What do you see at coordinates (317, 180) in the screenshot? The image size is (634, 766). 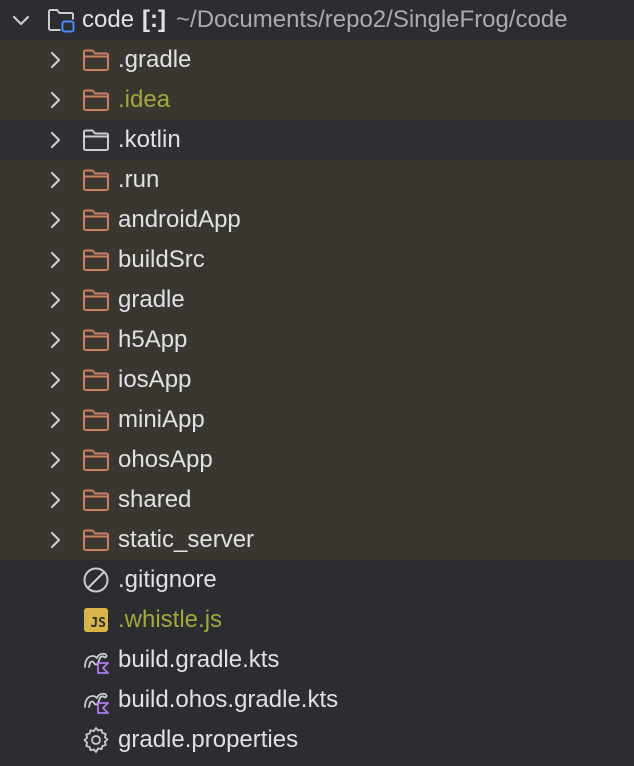 I see `folder-row: .run` at bounding box center [317, 180].